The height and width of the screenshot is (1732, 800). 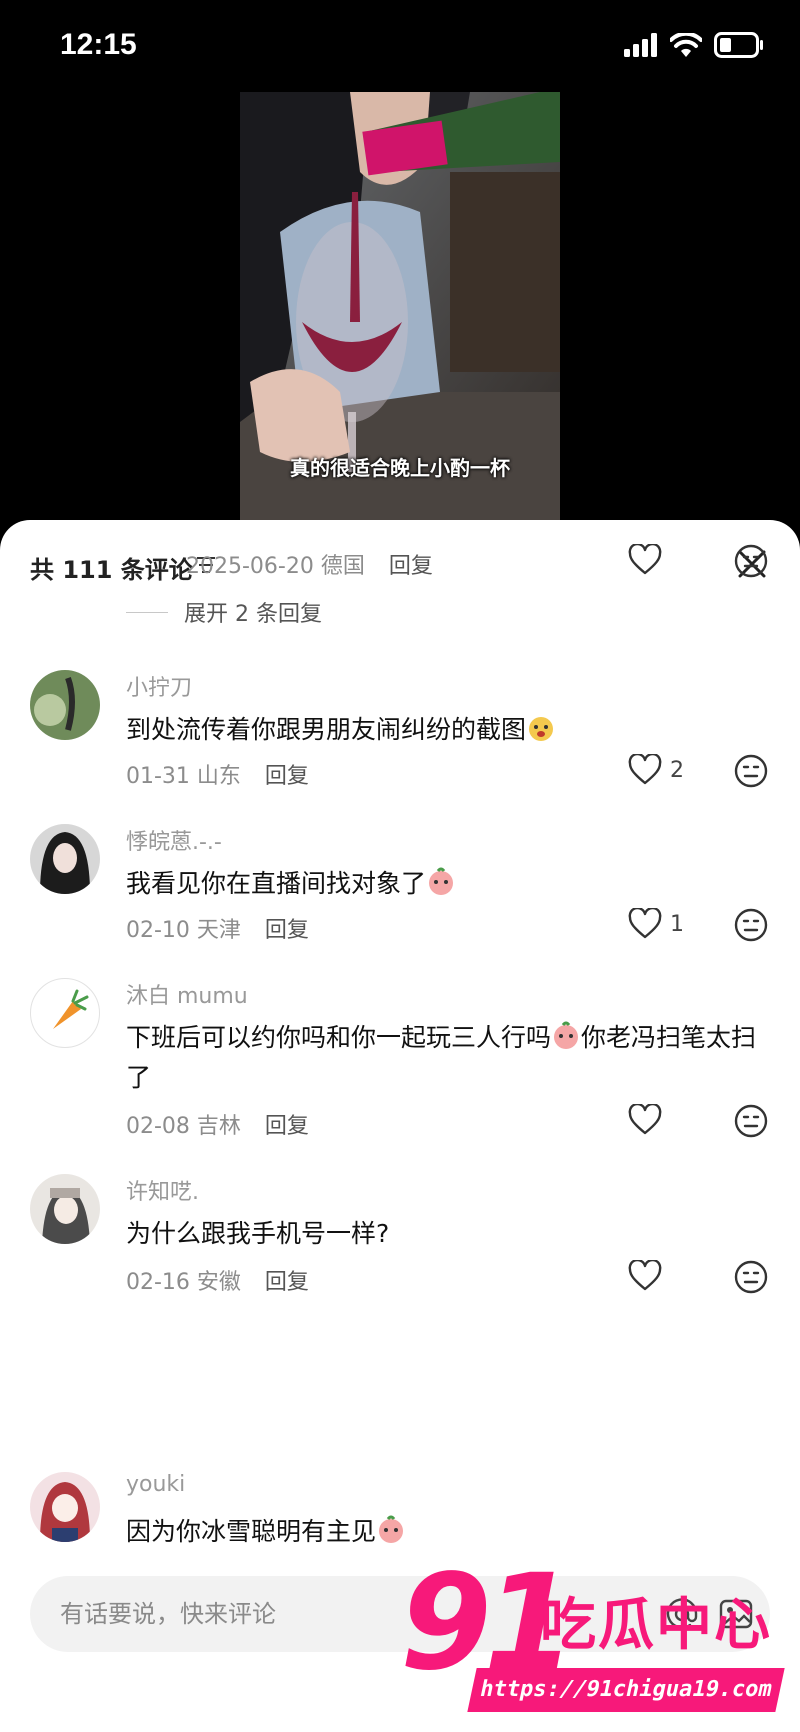 What do you see at coordinates (187, 994) in the screenshot?
I see `comment-username: 沐白 mumu` at bounding box center [187, 994].